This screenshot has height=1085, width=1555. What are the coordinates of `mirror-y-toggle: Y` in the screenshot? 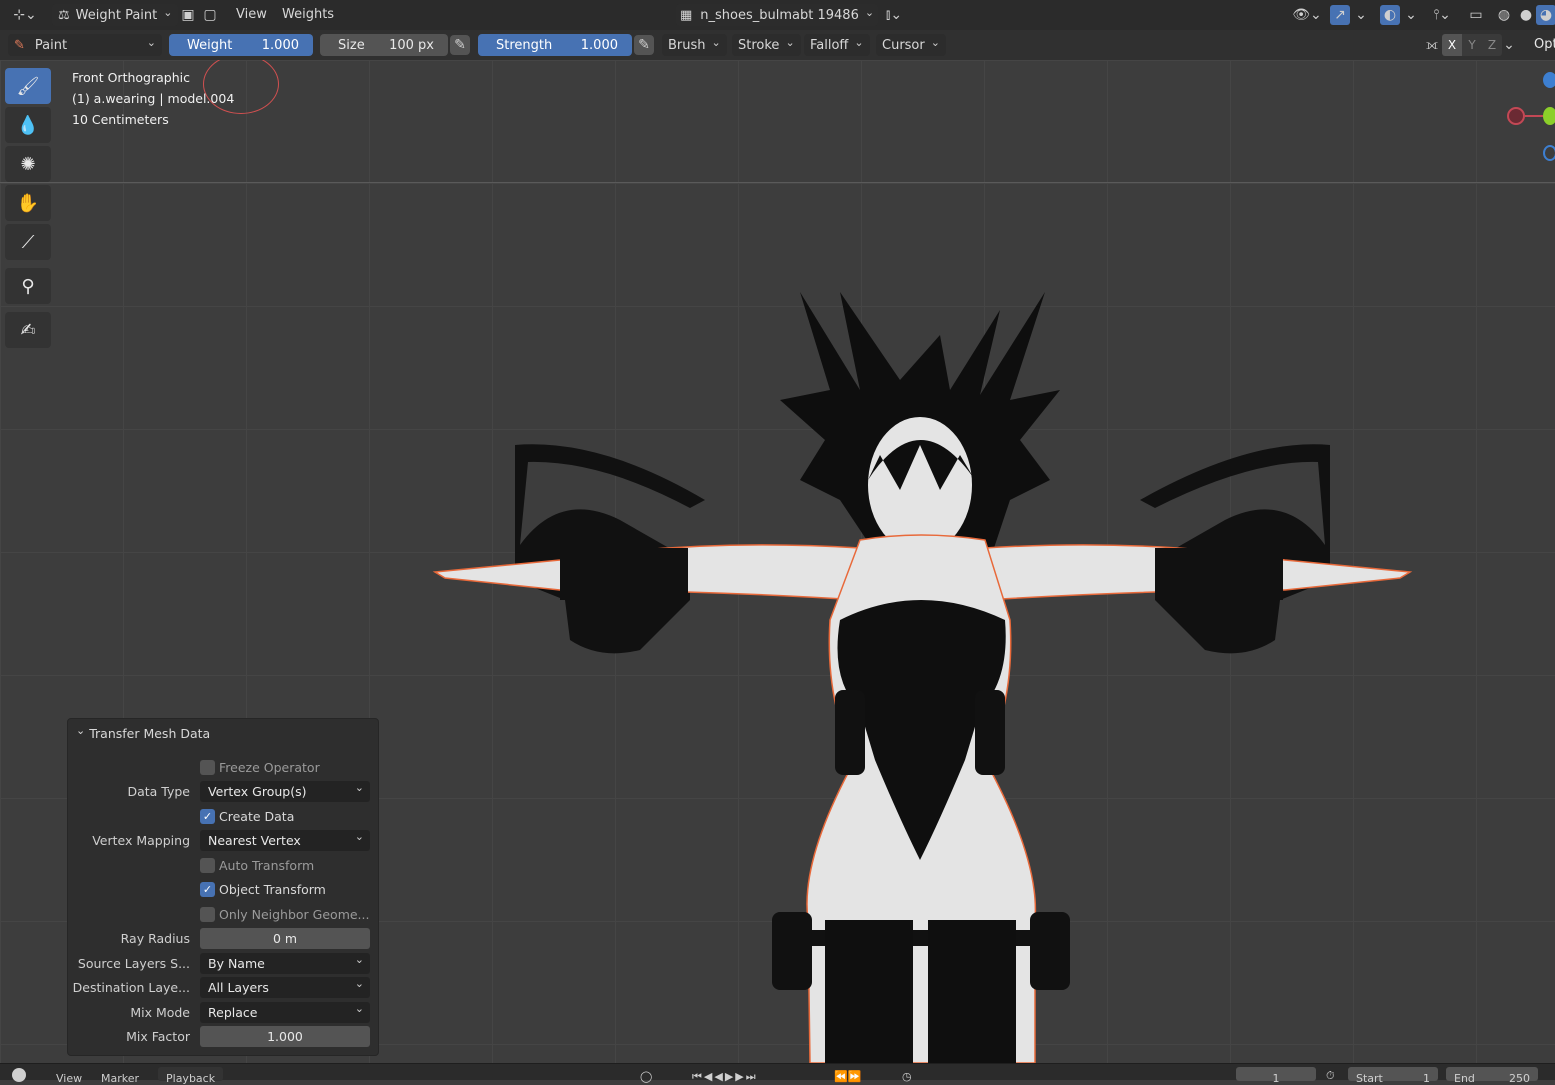 It's located at (1472, 45).